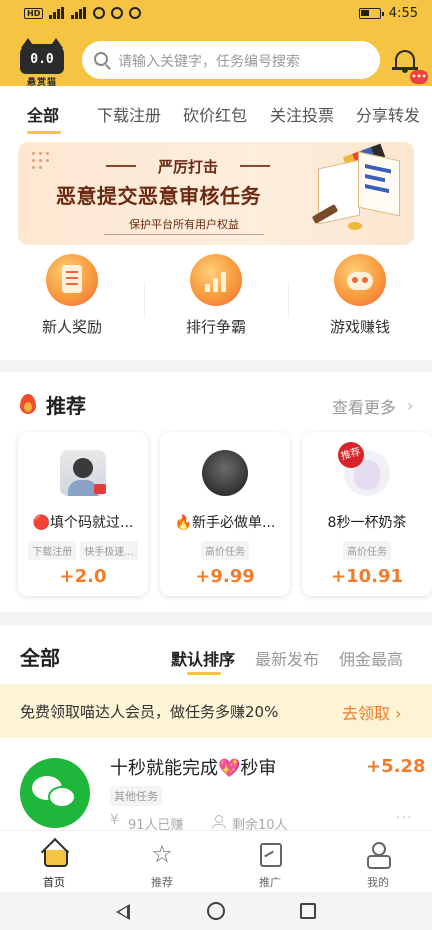  I want to click on flame-icon, so click(28, 402).